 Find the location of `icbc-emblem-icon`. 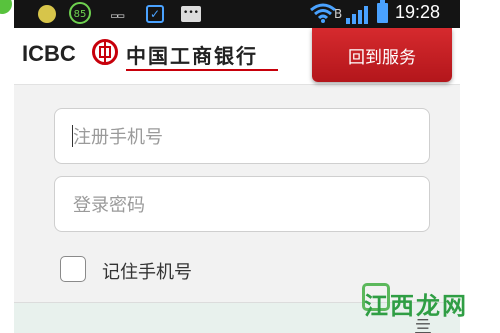

icbc-emblem-icon is located at coordinates (105, 52).